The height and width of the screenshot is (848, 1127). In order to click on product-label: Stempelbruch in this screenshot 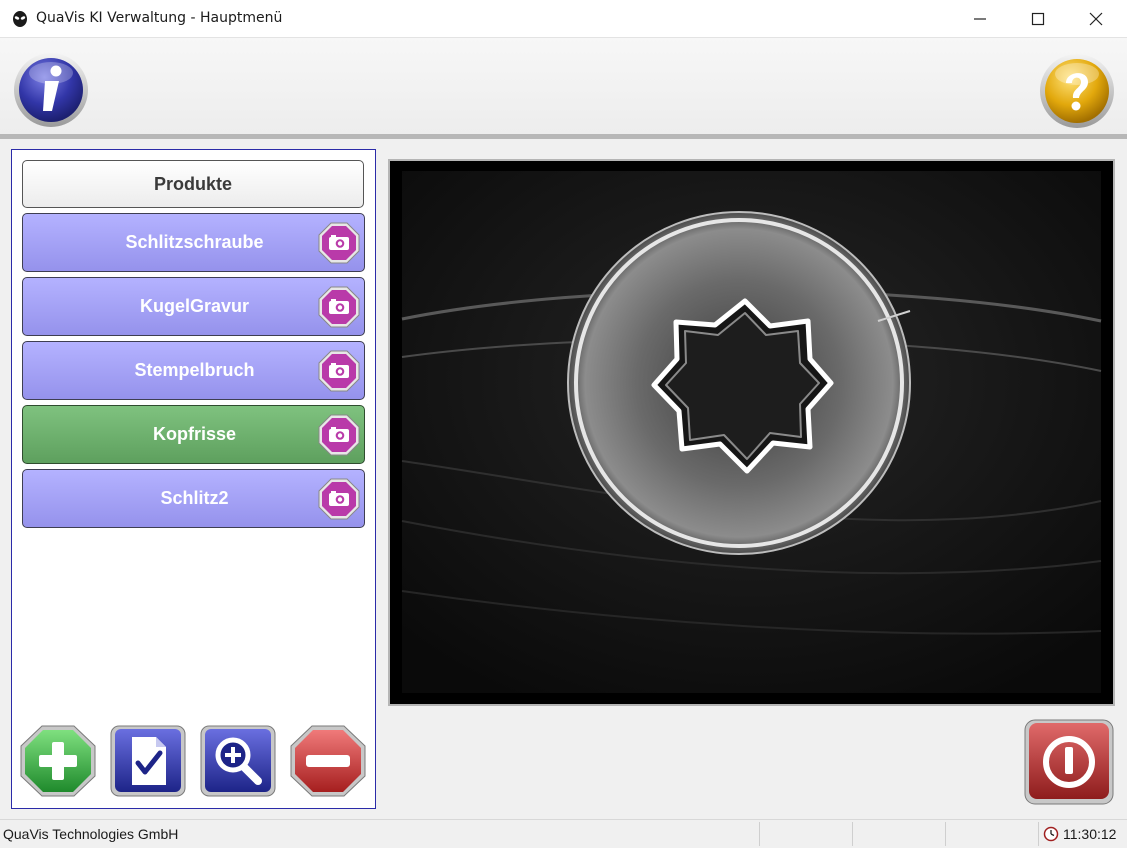, I will do `click(194, 370)`.